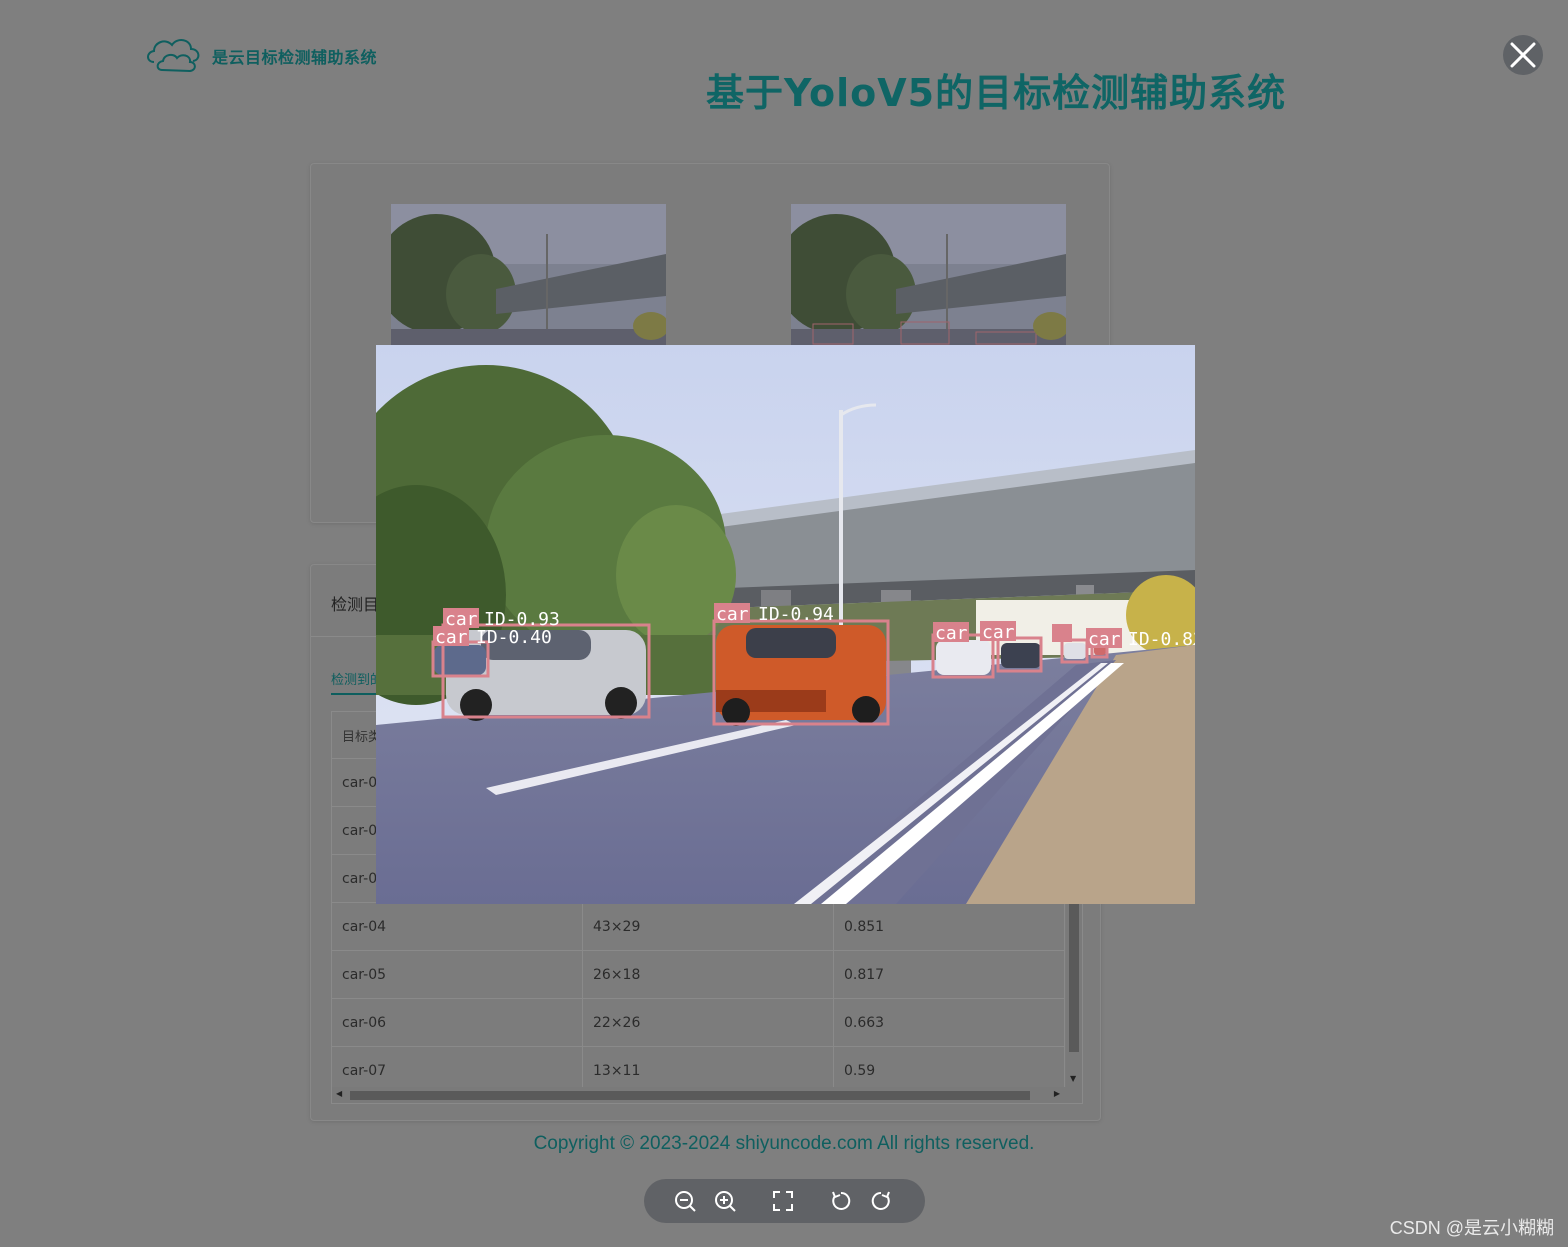 This screenshot has height=1247, width=1568. Describe the element at coordinates (457, 1022) in the screenshot. I see `cell-class: car-06` at that location.